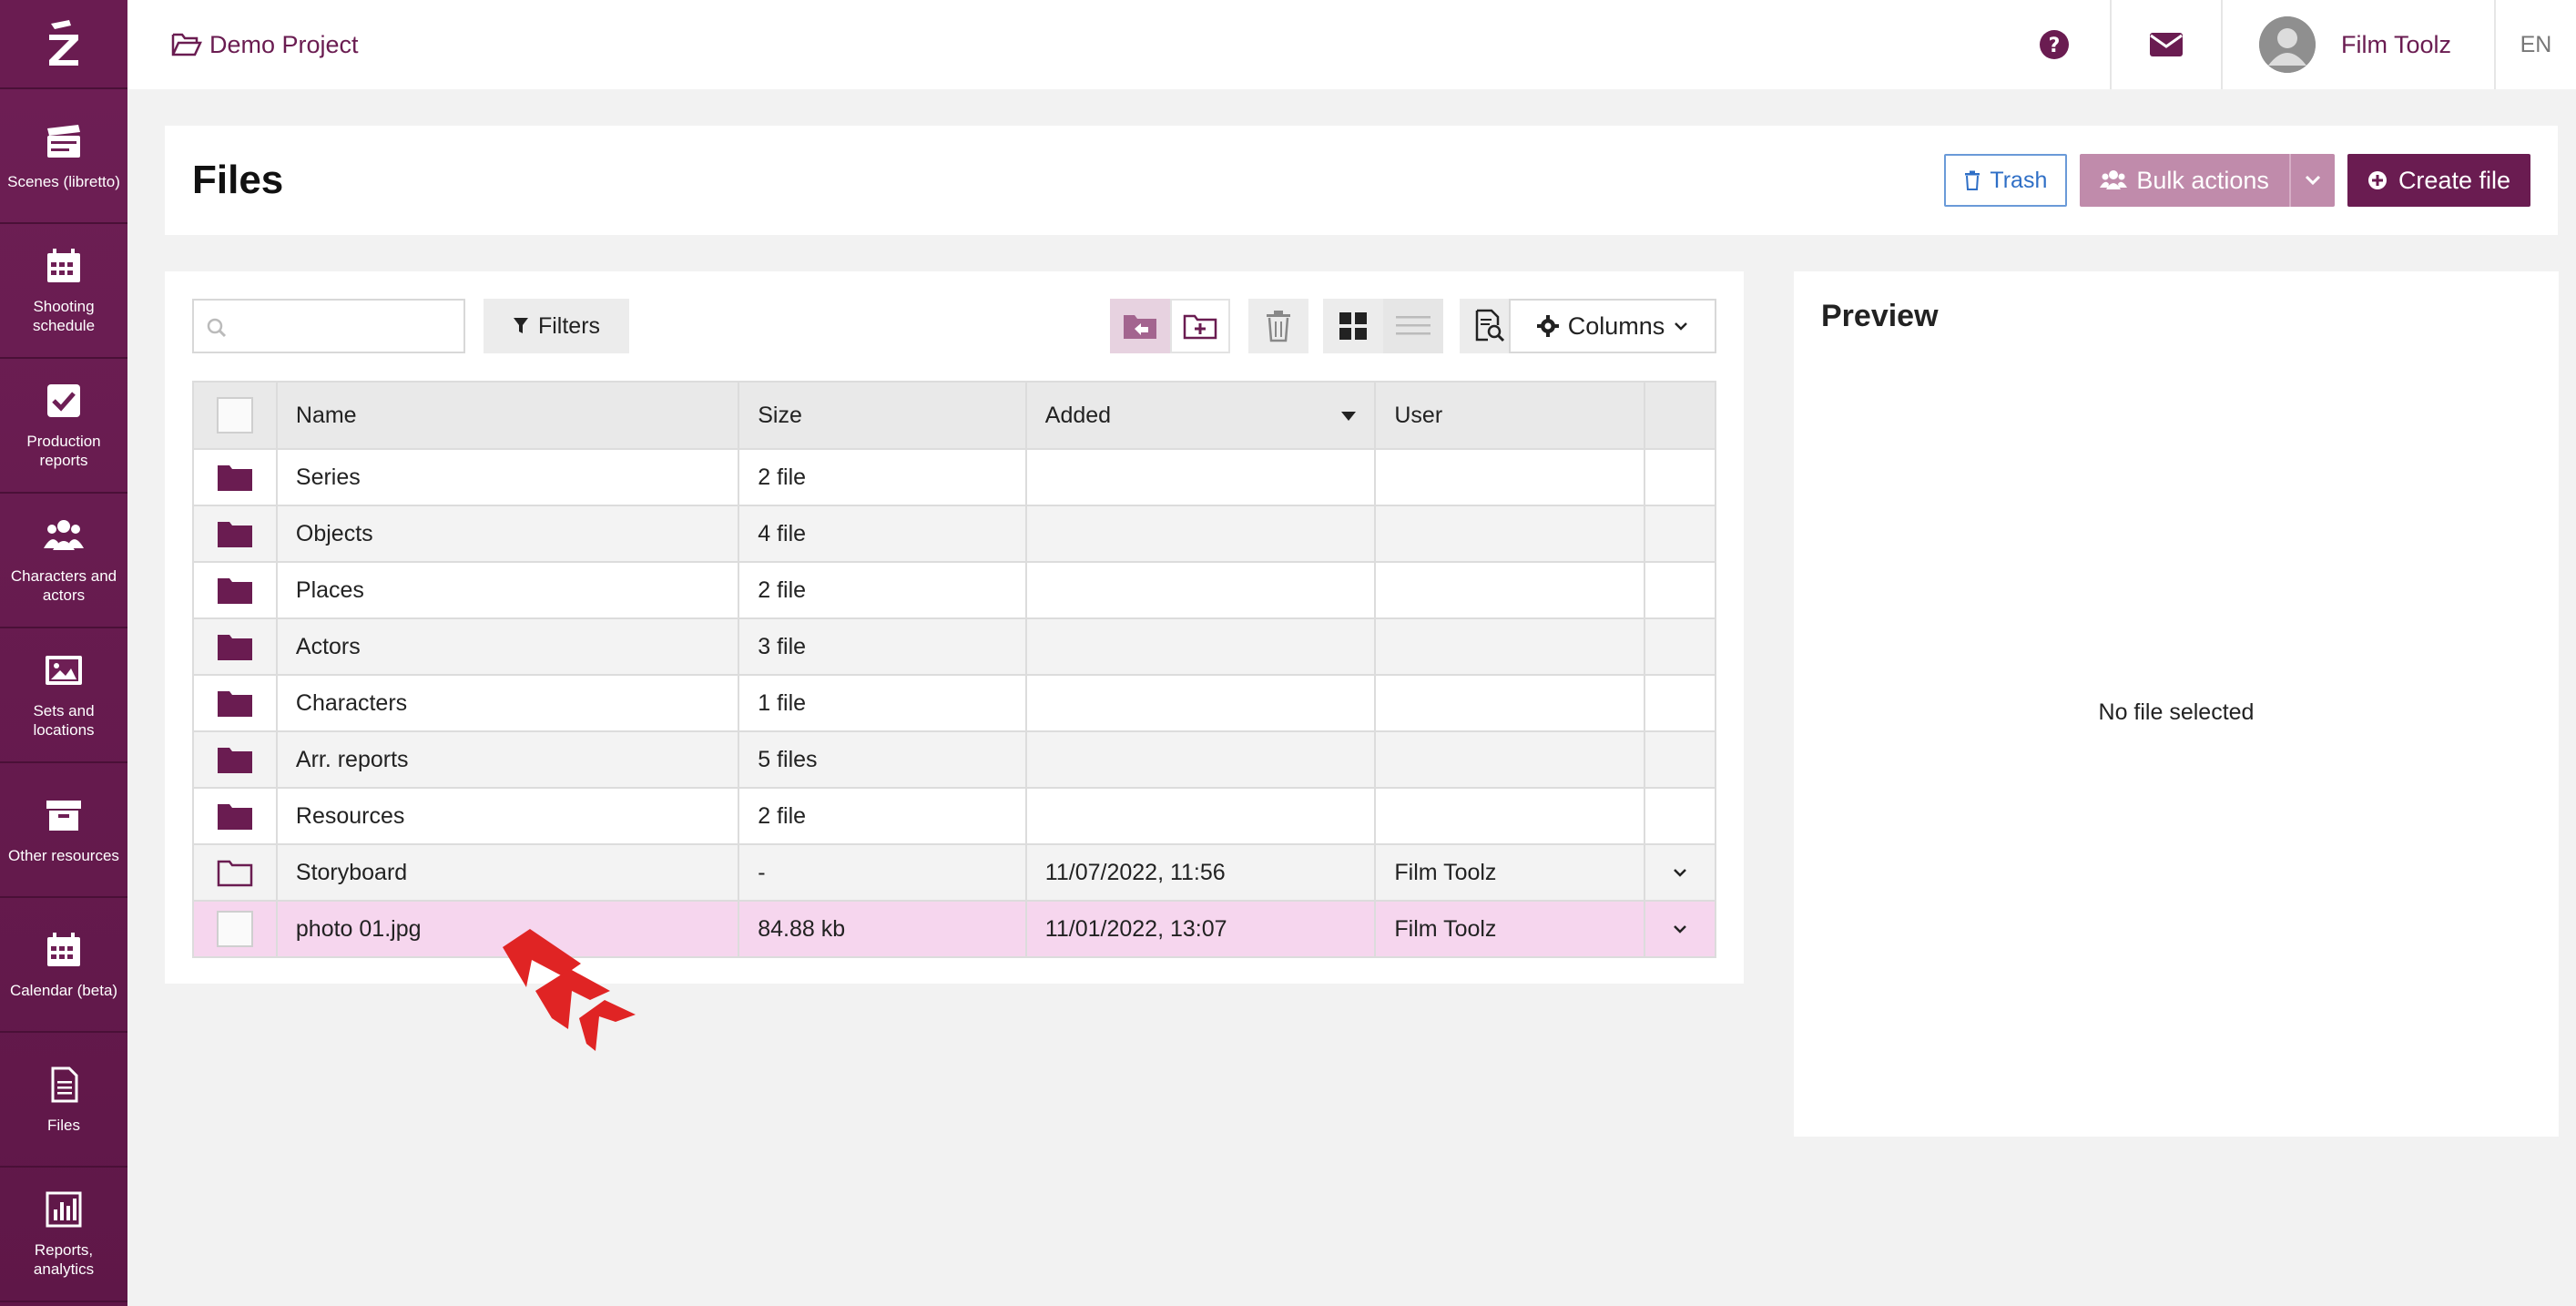  Describe the element at coordinates (64, 670) in the screenshot. I see `image-icon` at that location.